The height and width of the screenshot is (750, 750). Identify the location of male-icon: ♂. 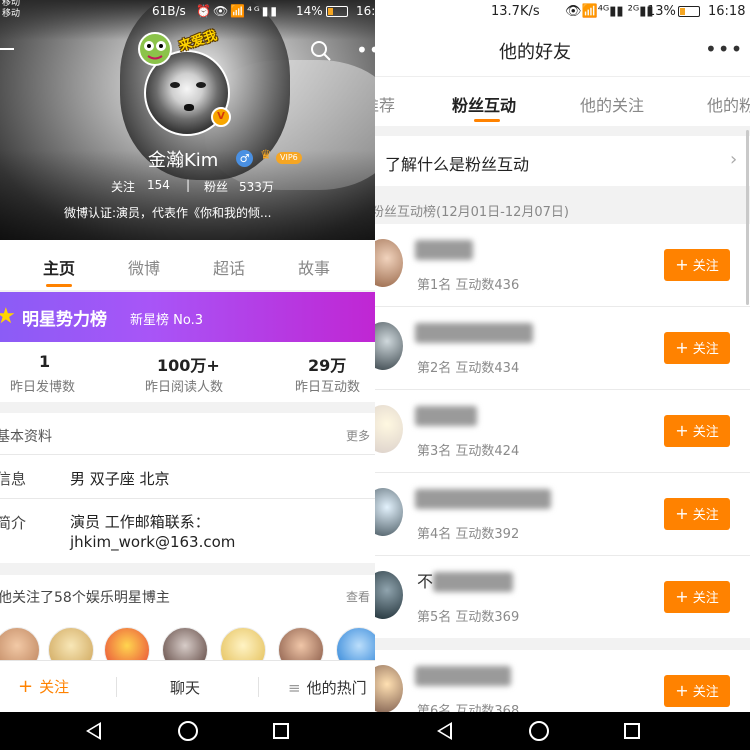
(244, 158).